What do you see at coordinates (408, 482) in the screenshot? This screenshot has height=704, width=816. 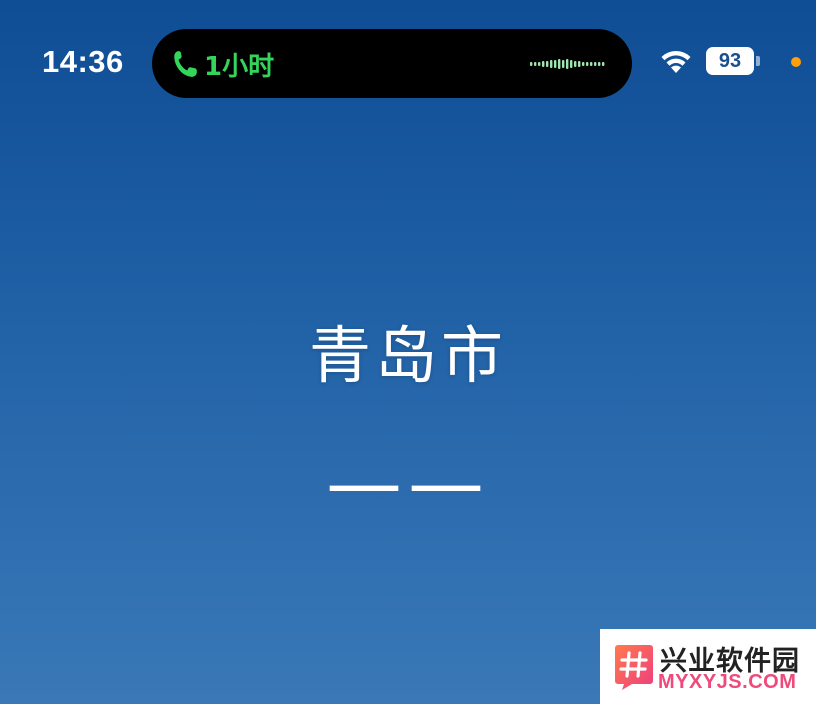 I see `temperature-placeholder: ——` at bounding box center [408, 482].